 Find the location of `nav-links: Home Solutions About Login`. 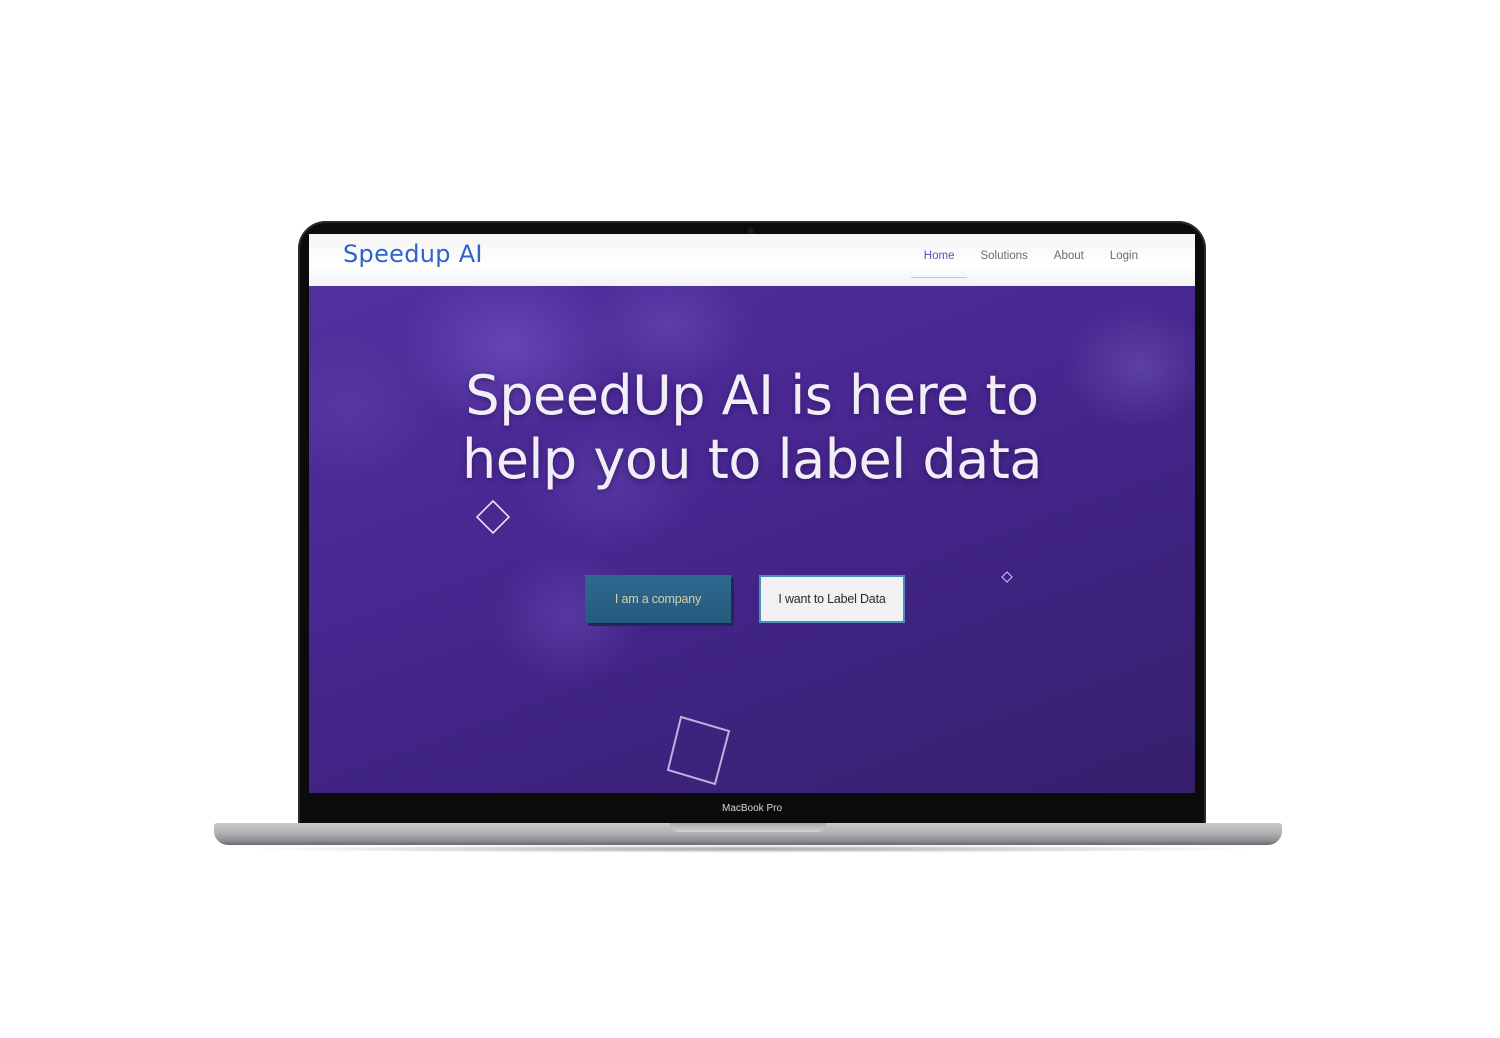

nav-links: Home Solutions About Login is located at coordinates (1030, 260).